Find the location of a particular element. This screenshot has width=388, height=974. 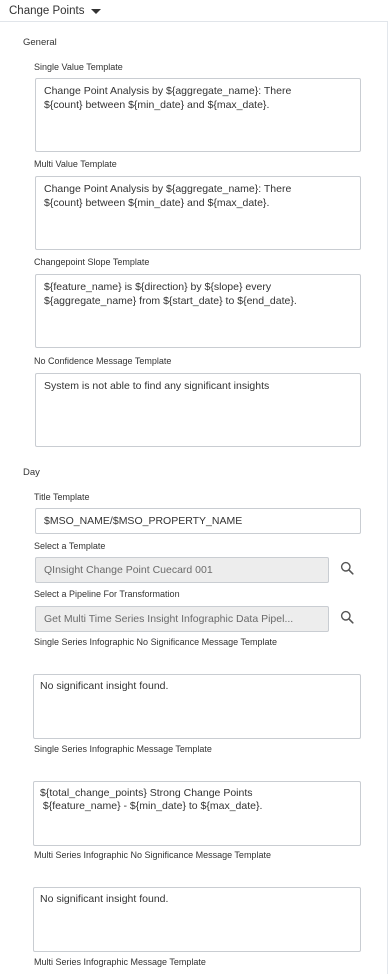

title-template-label: Title Template is located at coordinates (62, 497).